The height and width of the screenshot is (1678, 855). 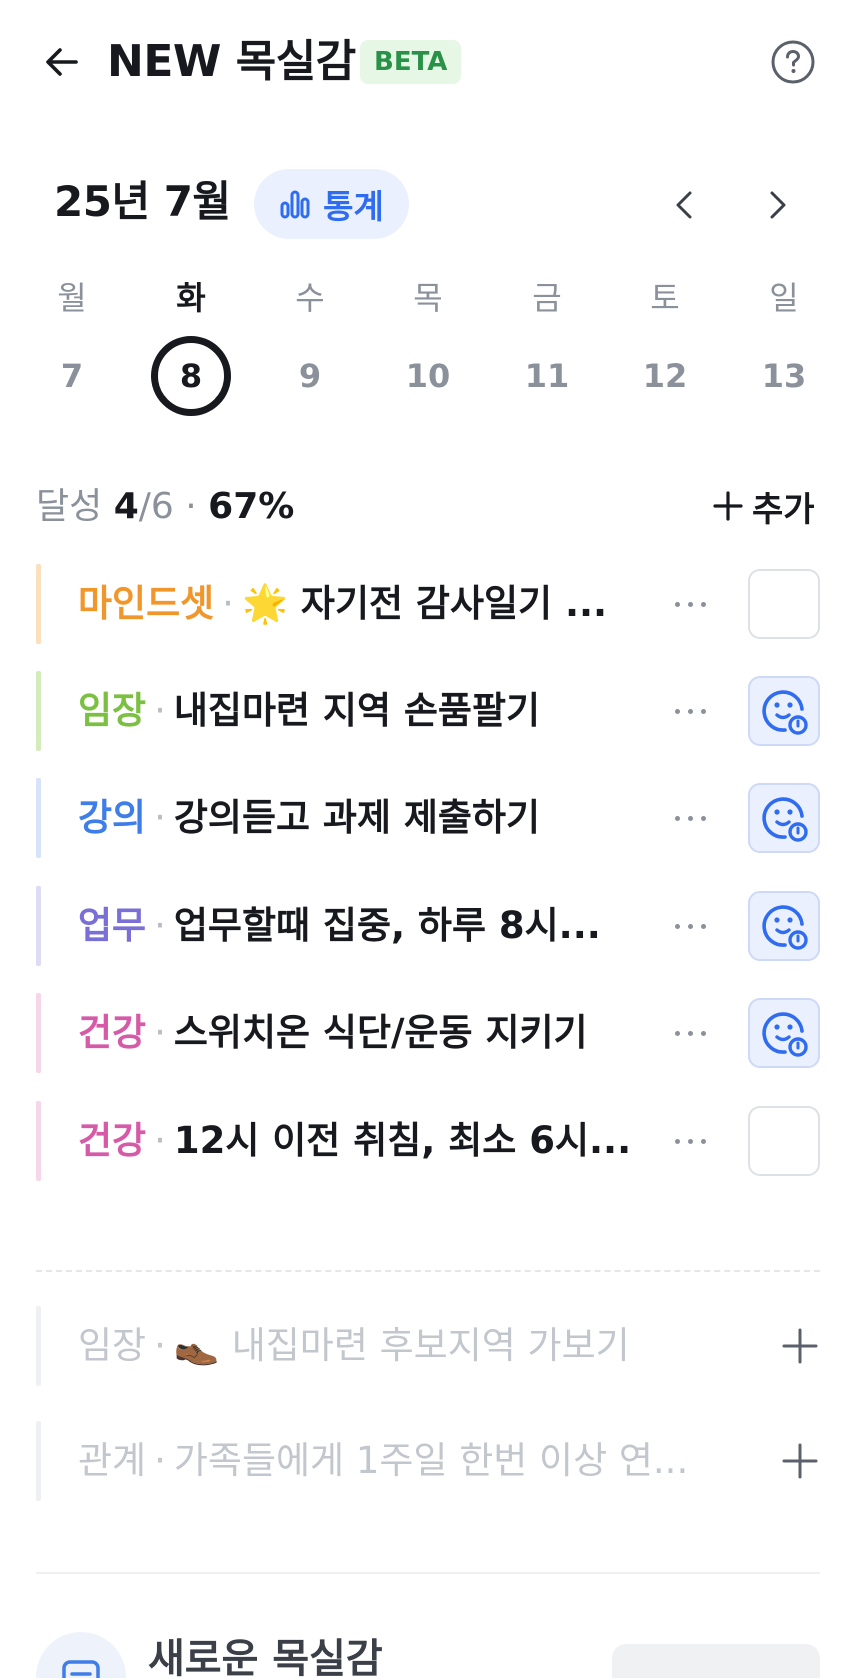 I want to click on day-number: 7, so click(x=72, y=376).